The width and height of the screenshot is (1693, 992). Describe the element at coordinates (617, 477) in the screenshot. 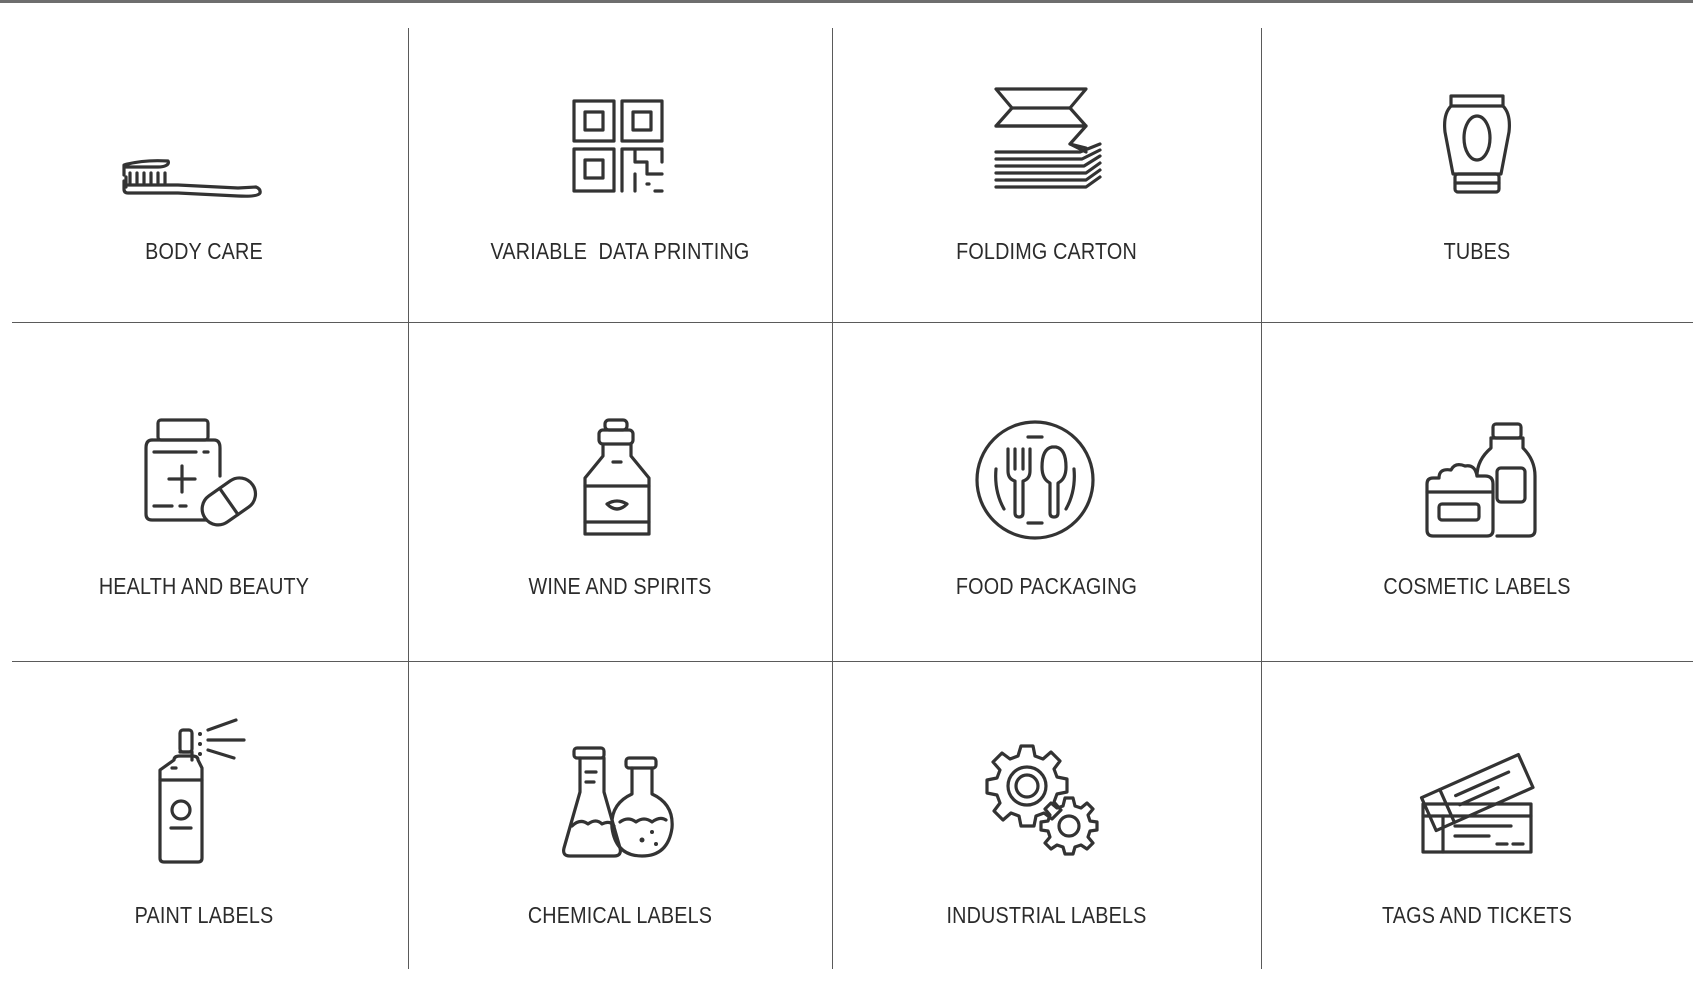

I see `bottle-icon` at that location.